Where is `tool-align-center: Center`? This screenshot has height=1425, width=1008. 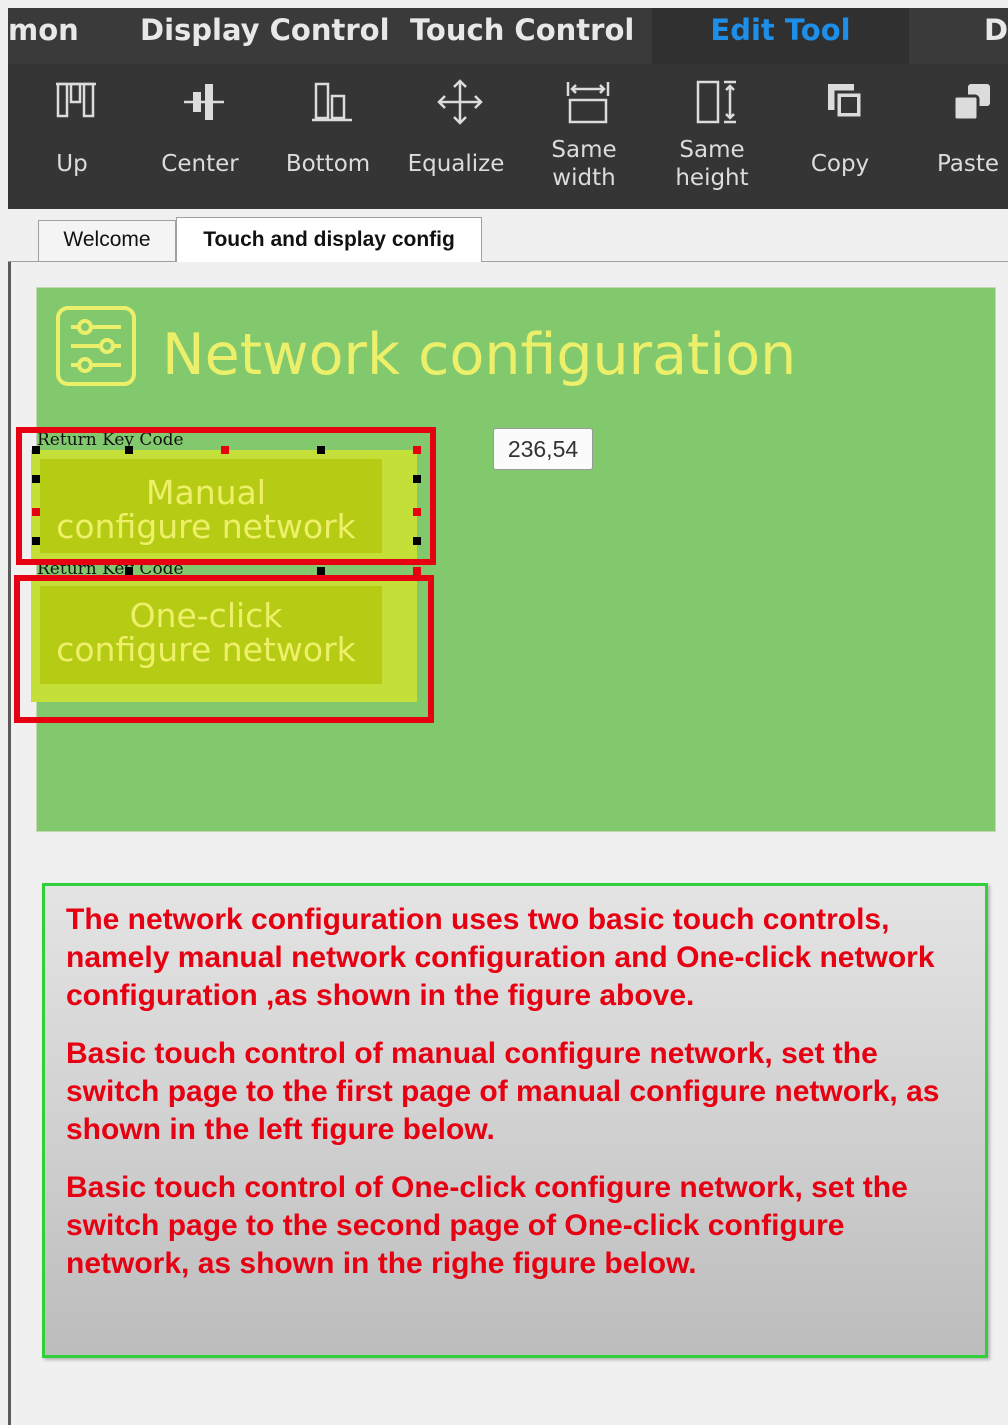
tool-align-center: Center is located at coordinates (200, 136).